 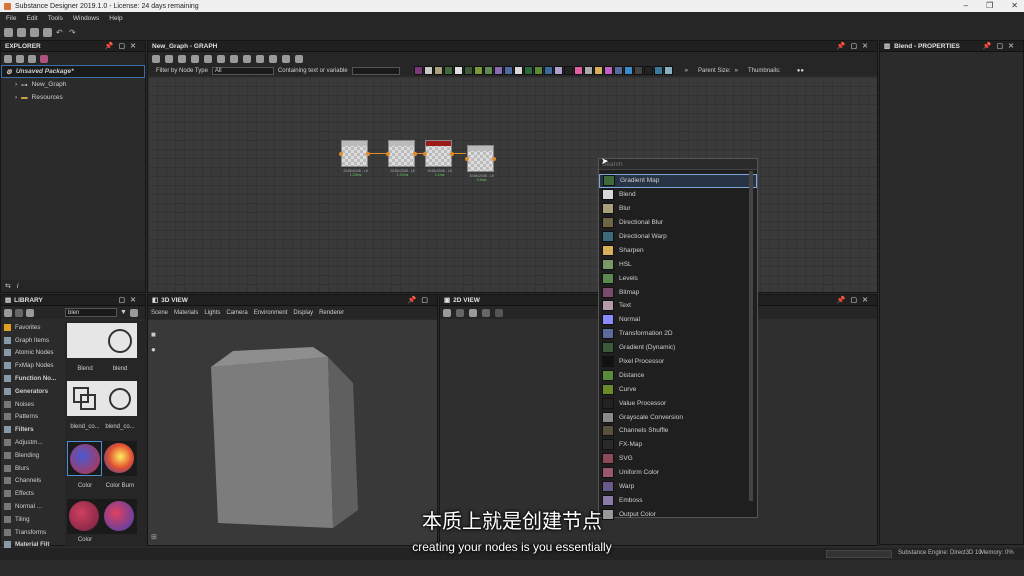 I want to click on filter-icon: ▼, so click(x=123, y=312).